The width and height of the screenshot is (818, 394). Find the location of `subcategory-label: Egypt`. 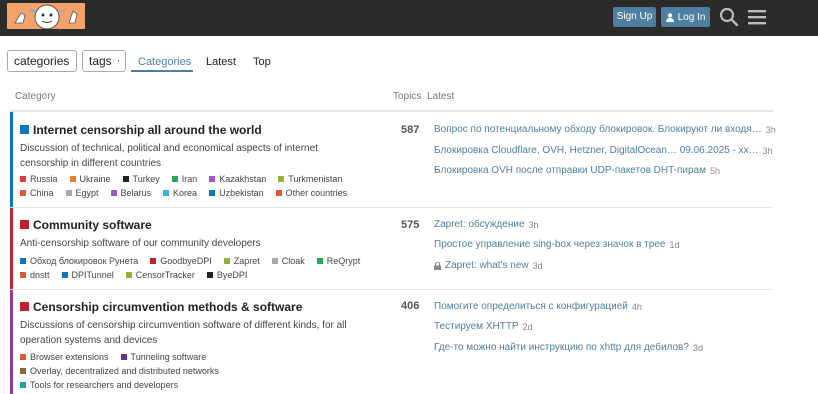

subcategory-label: Egypt is located at coordinates (87, 193).